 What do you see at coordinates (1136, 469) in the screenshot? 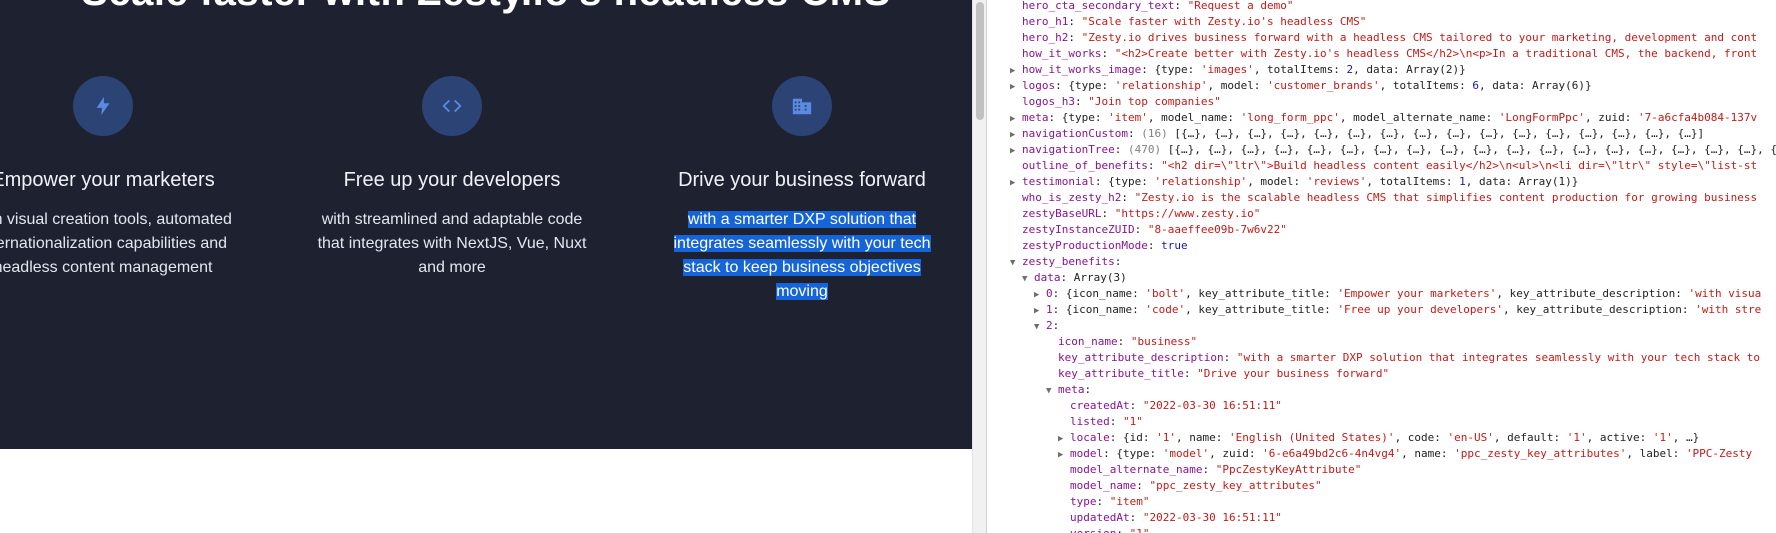
I see `property-key: model_alternate_name` at bounding box center [1136, 469].